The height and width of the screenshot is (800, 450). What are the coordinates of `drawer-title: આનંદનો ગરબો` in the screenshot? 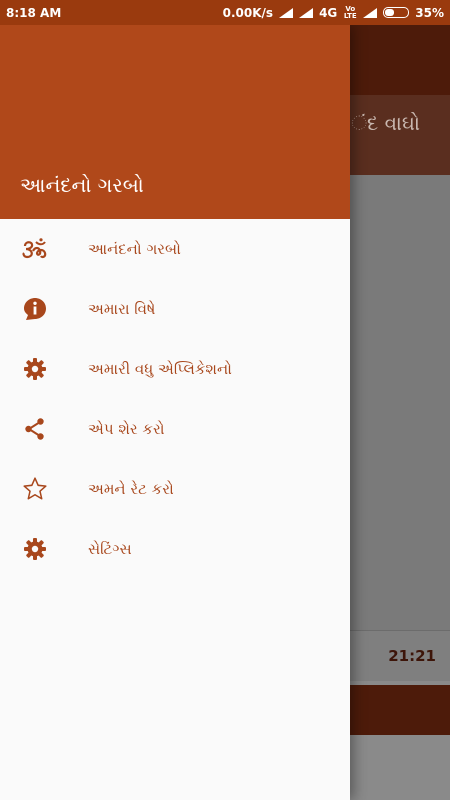 It's located at (82, 185).